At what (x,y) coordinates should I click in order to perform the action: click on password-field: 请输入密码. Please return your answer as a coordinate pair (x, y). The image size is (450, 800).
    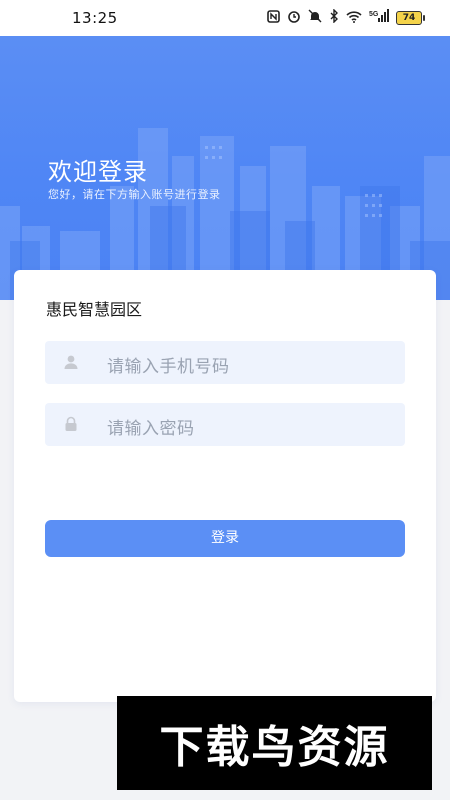
    Looking at the image, I should click on (225, 424).